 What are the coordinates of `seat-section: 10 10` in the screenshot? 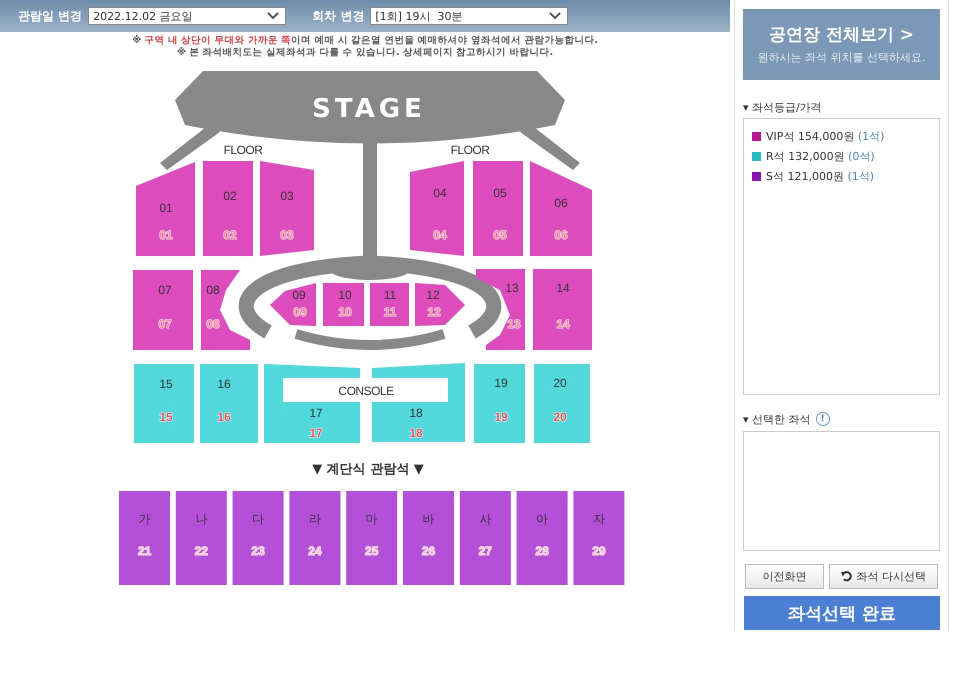 It's located at (343, 304).